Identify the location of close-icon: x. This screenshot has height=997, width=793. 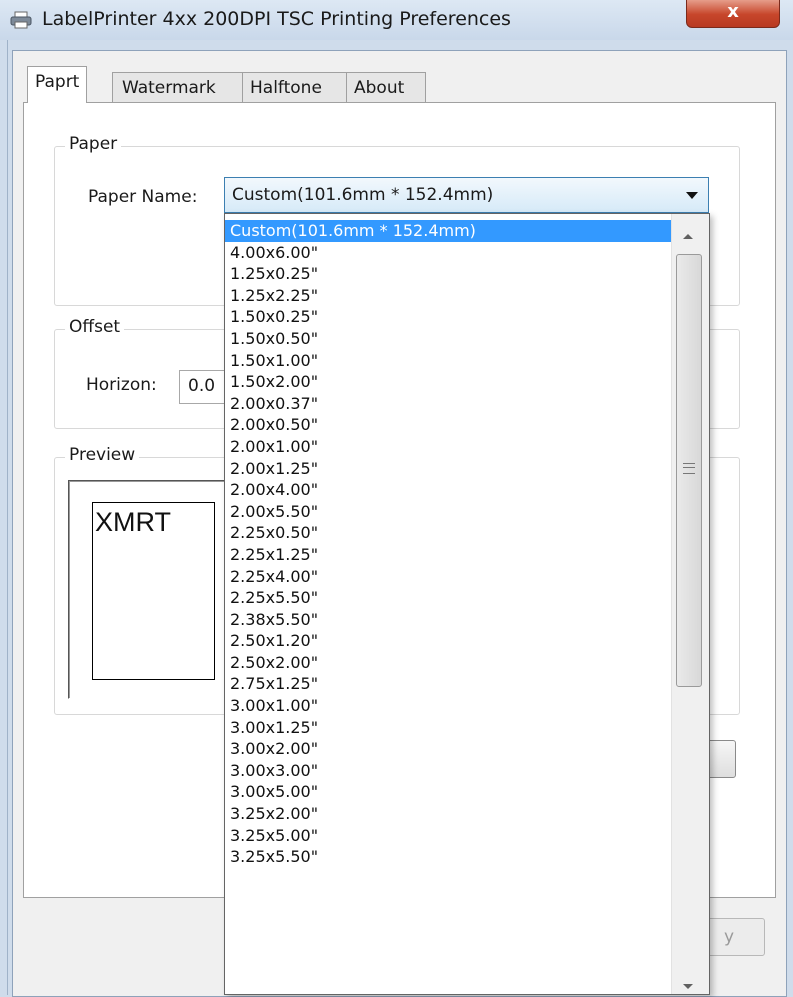
(733, 11).